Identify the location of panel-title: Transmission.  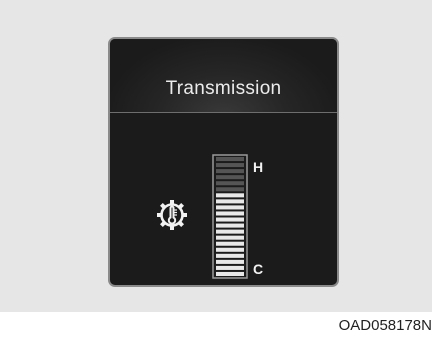
(223, 88).